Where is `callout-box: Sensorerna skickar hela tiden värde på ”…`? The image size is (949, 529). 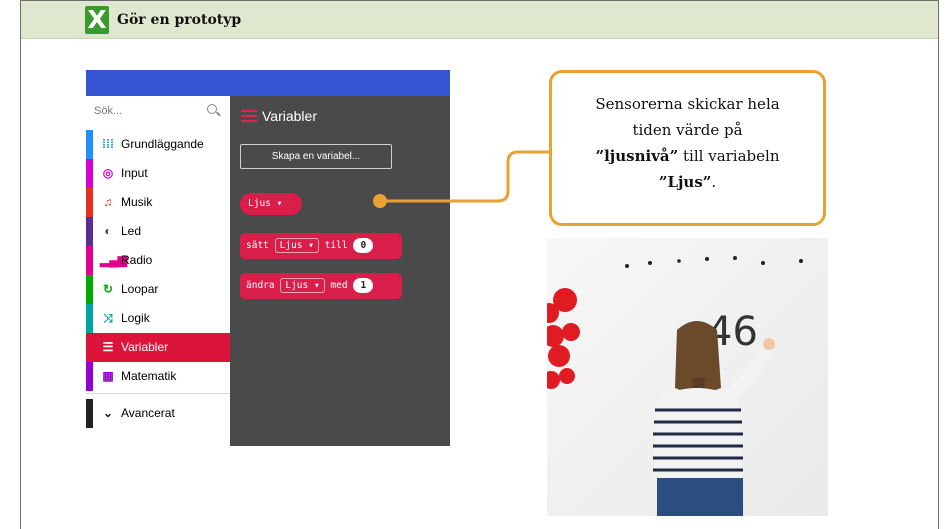 callout-box: Sensorerna skickar hela tiden värde på ”… is located at coordinates (687, 148).